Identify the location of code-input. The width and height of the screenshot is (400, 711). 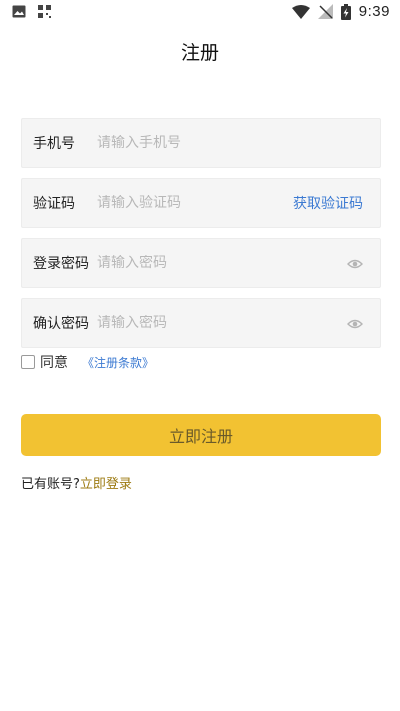
(192, 203).